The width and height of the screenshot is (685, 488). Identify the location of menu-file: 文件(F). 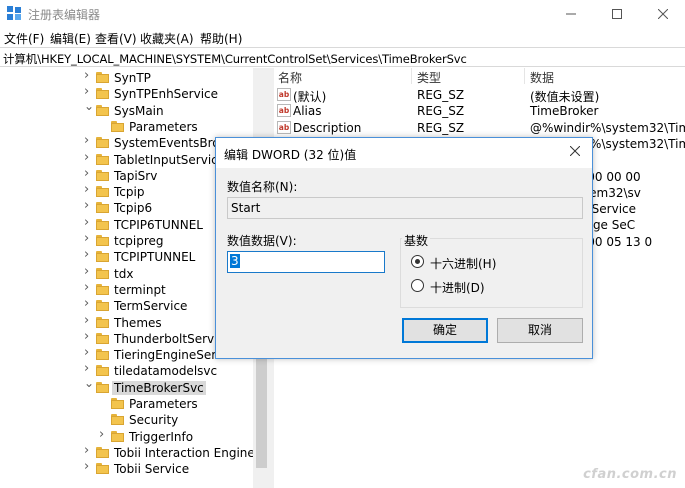
(24, 38).